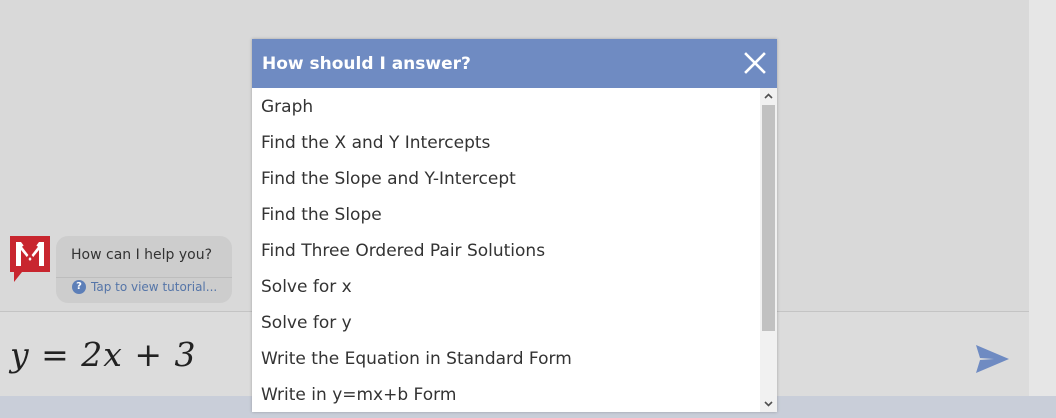 Image resolution: width=1056 pixels, height=418 pixels. I want to click on close-icon, so click(755, 63).